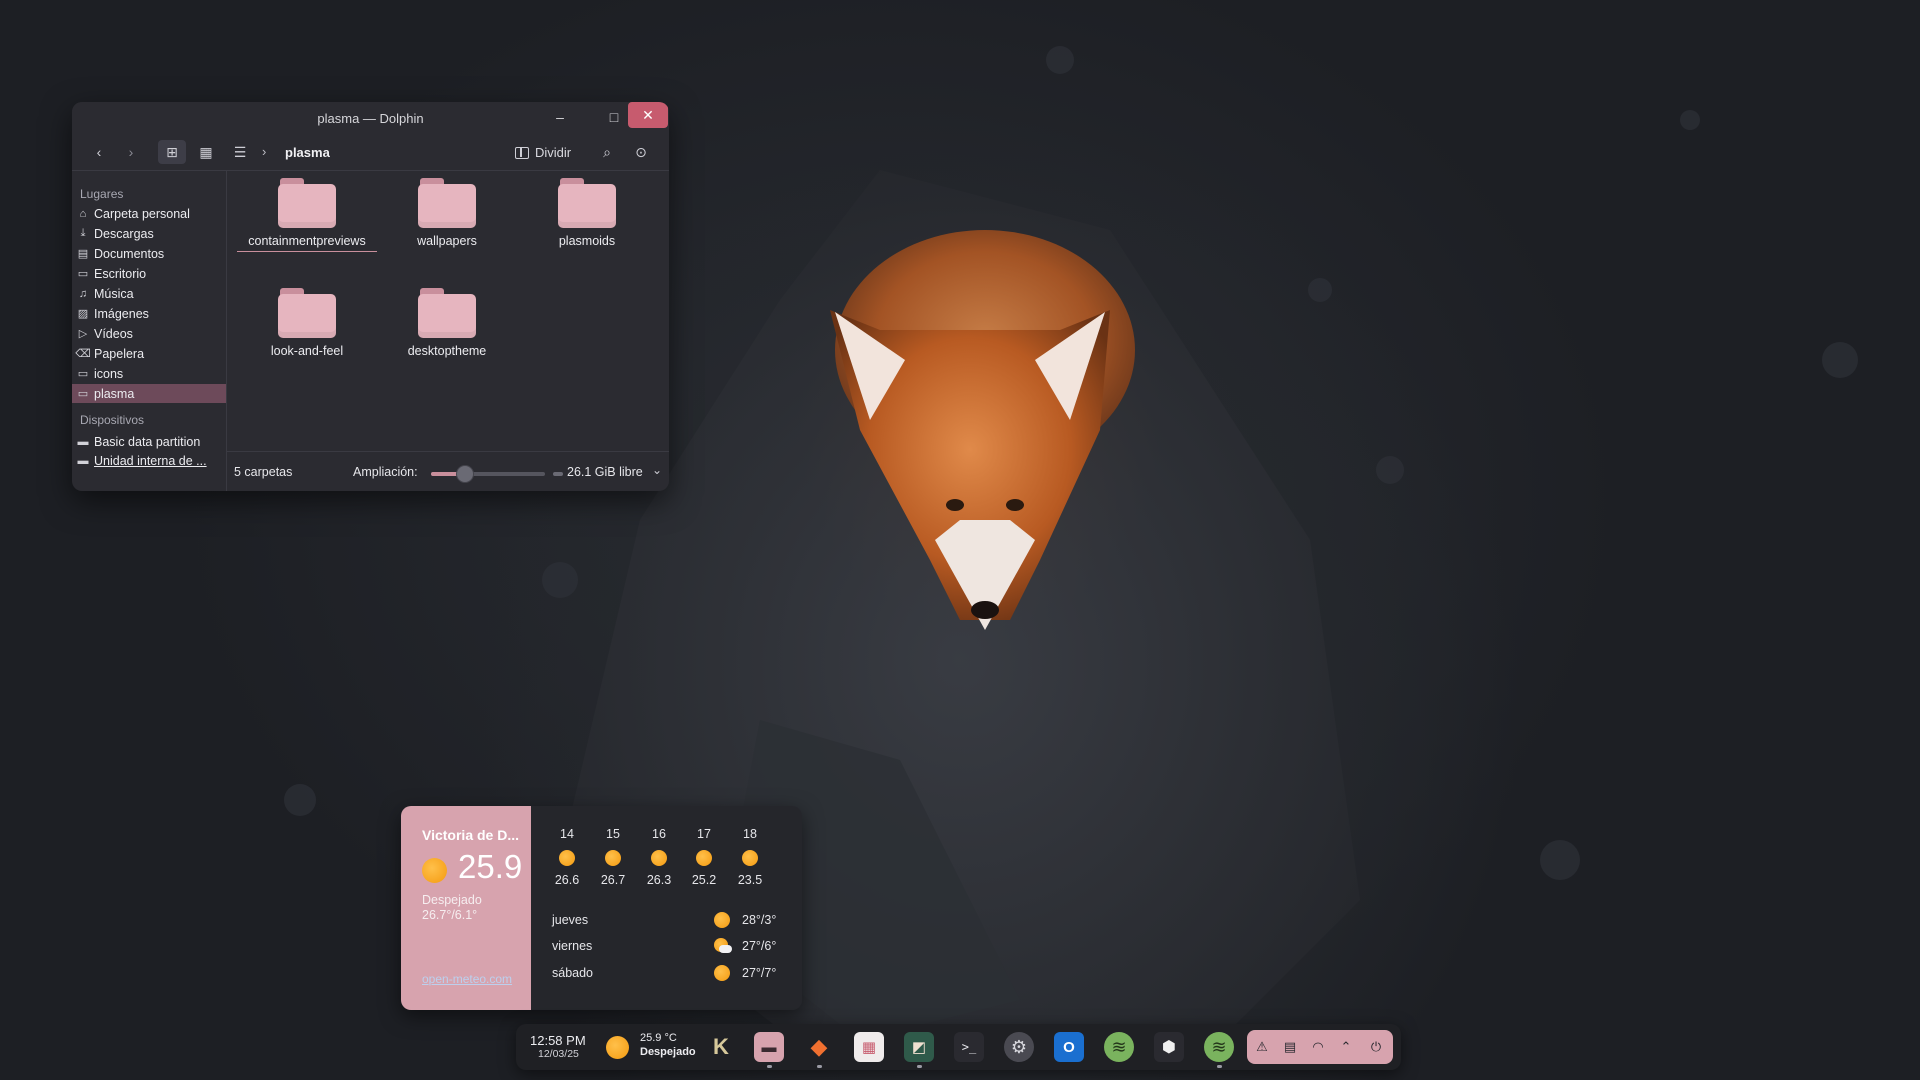 The width and height of the screenshot is (1920, 1080). Describe the element at coordinates (149, 393) in the screenshot. I see `sidebar-item-plasma: ▭ plasma` at that location.